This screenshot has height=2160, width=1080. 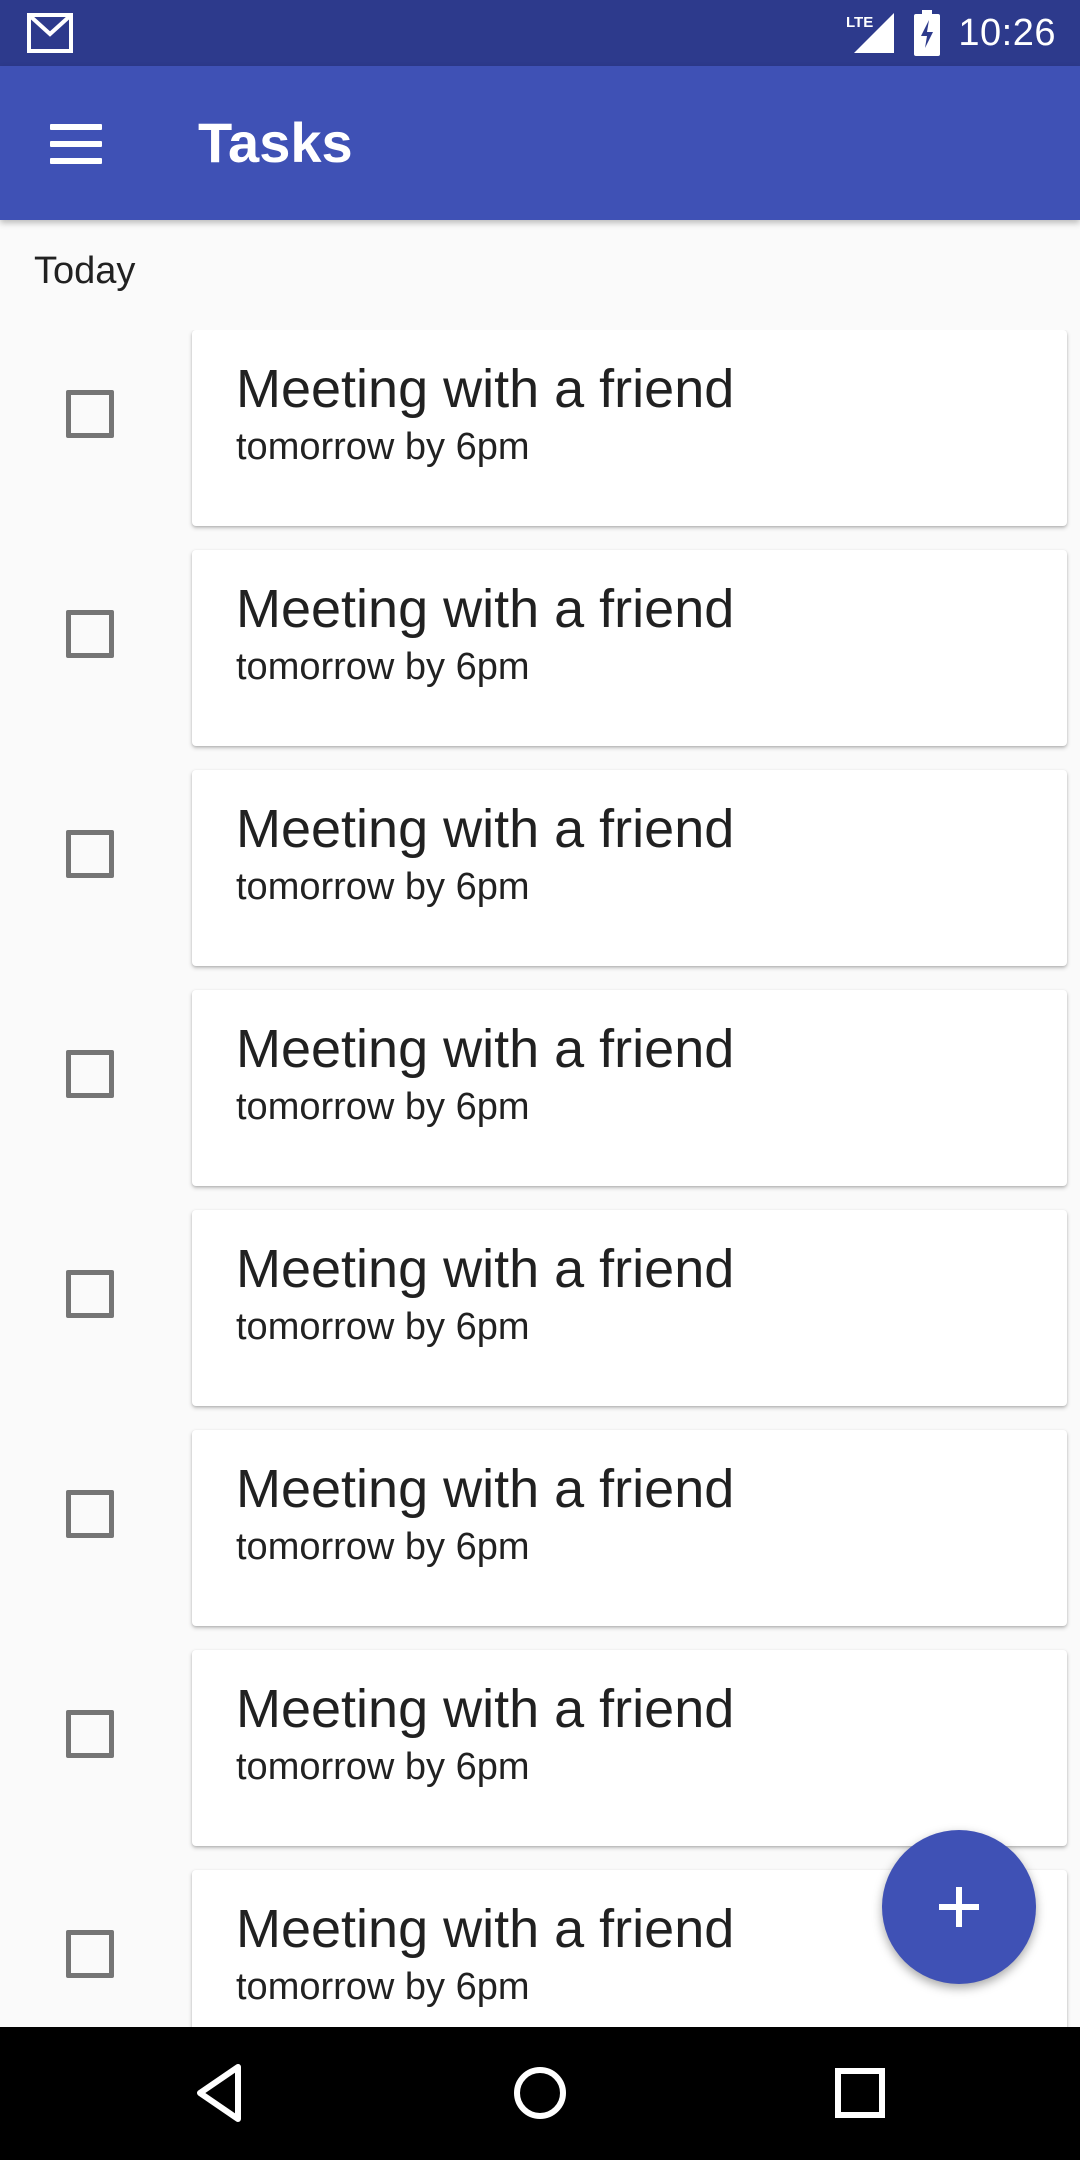 What do you see at coordinates (275, 142) in the screenshot?
I see `page-title: Tasks` at bounding box center [275, 142].